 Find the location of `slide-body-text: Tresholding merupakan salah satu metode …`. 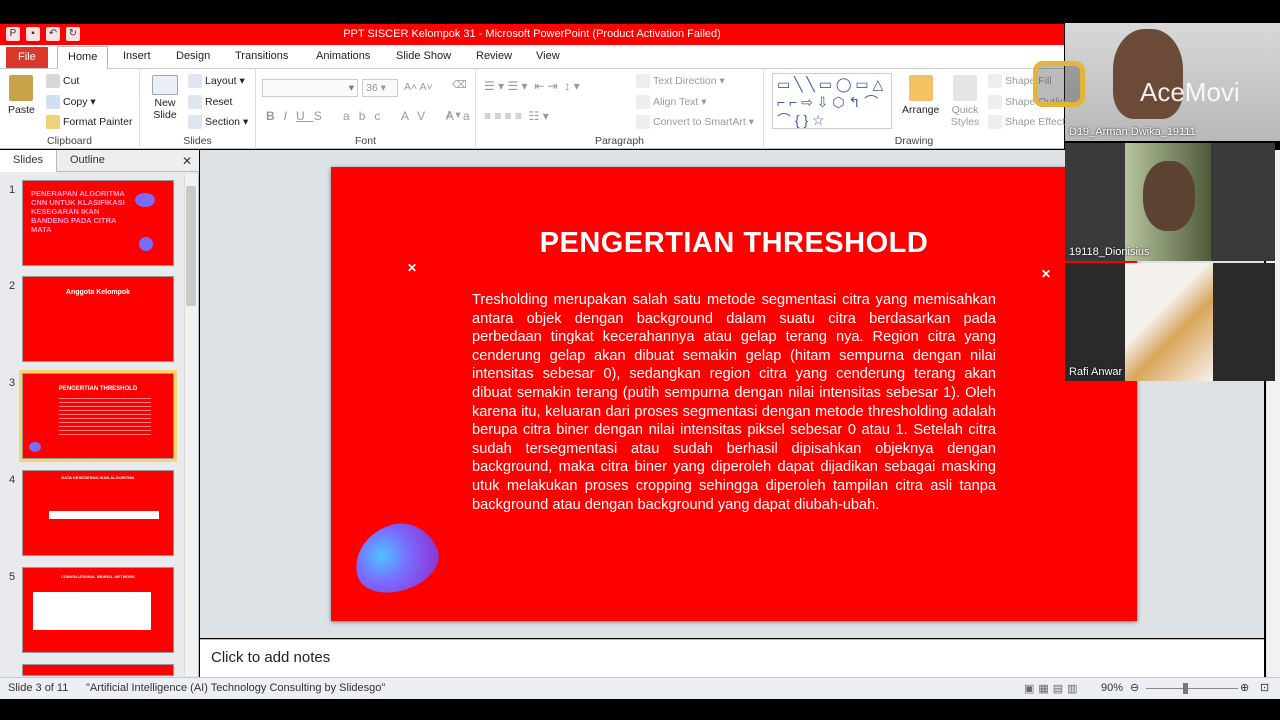

slide-body-text: Tresholding merupakan salah satu metode … is located at coordinates (734, 402).